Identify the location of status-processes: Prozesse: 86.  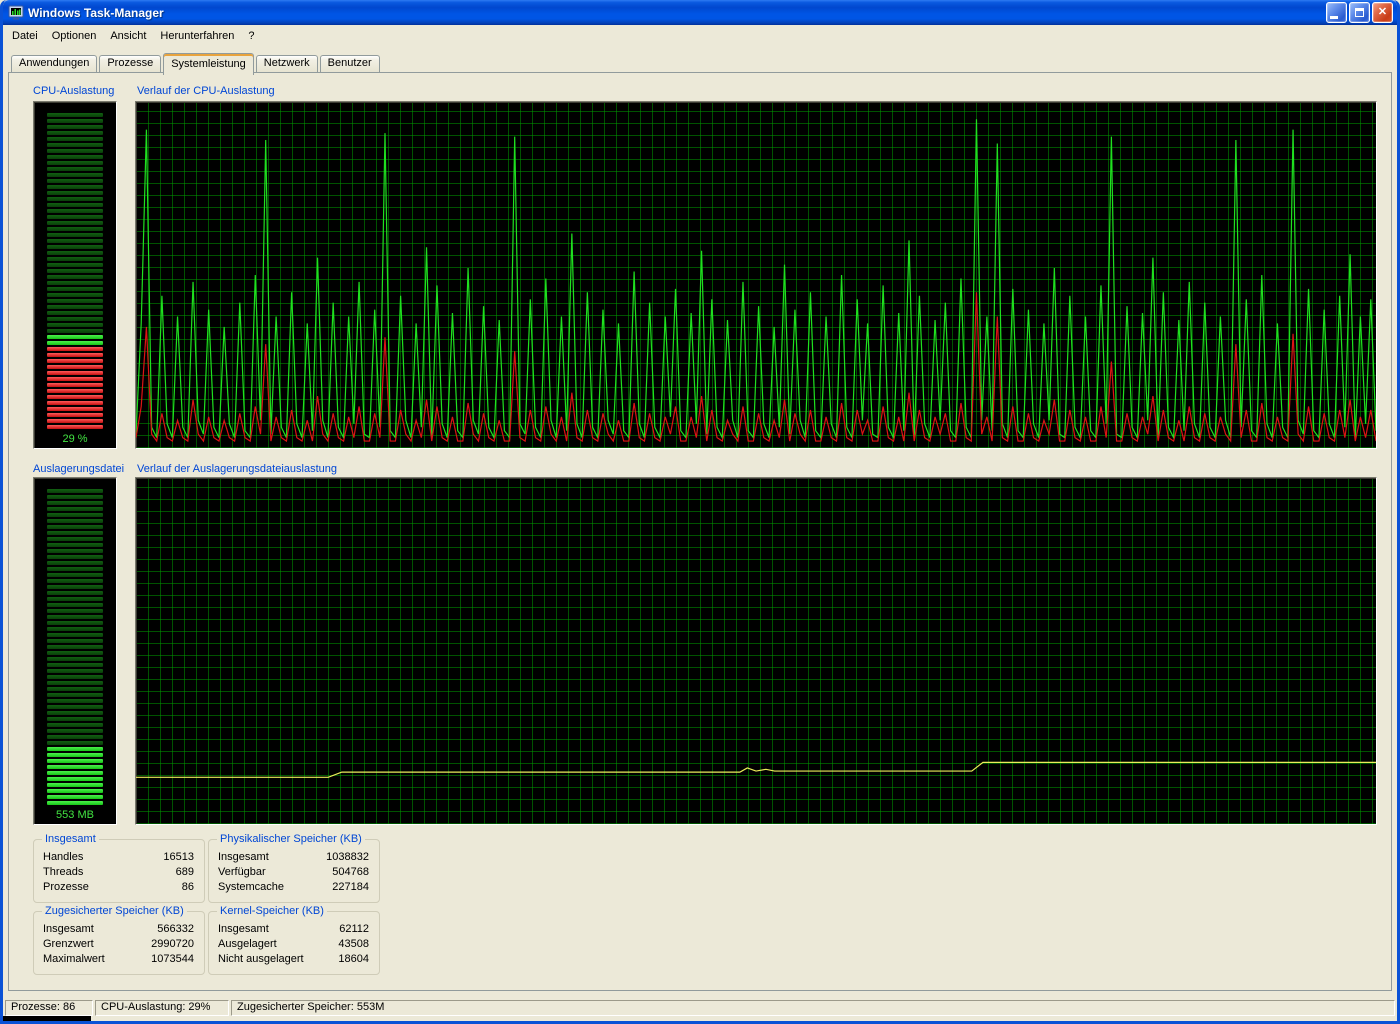
(49, 1008).